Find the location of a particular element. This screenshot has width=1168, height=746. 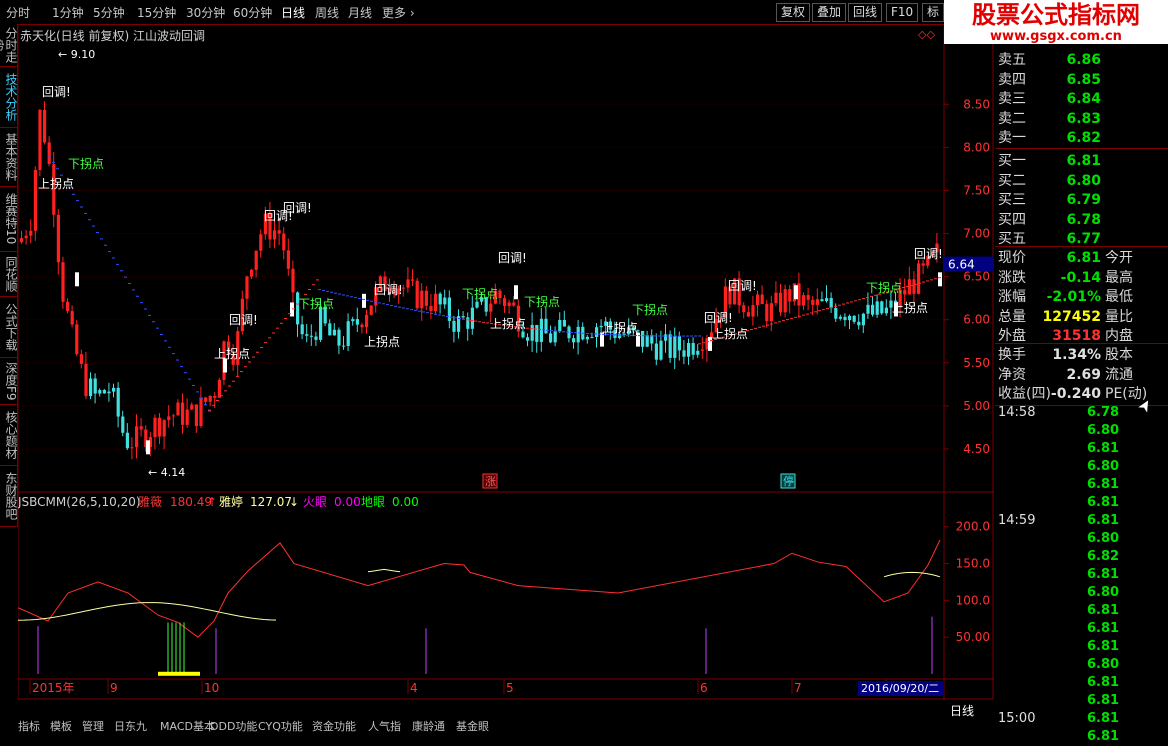

tick-row: 14:59 6.81 is located at coordinates (1081, 521).